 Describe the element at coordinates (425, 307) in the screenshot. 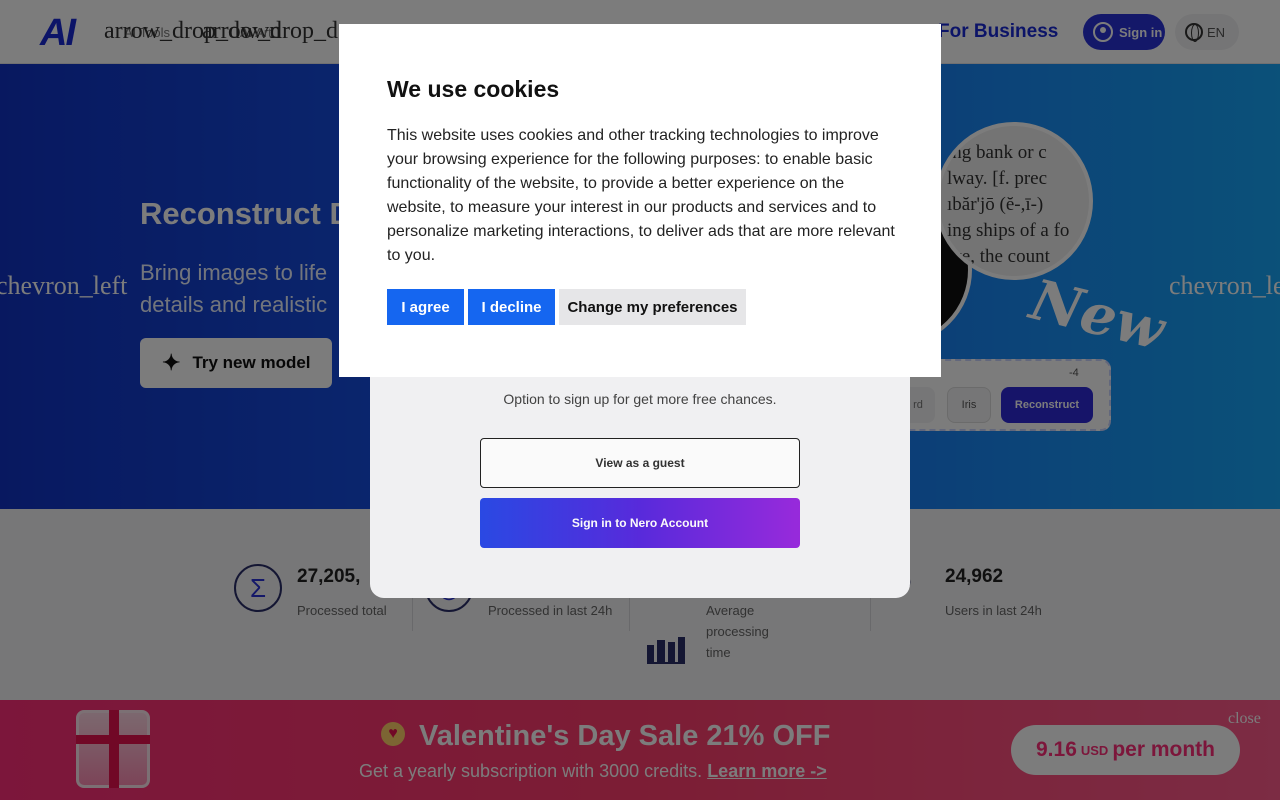

I see `cookie-agree-button: I agree` at that location.